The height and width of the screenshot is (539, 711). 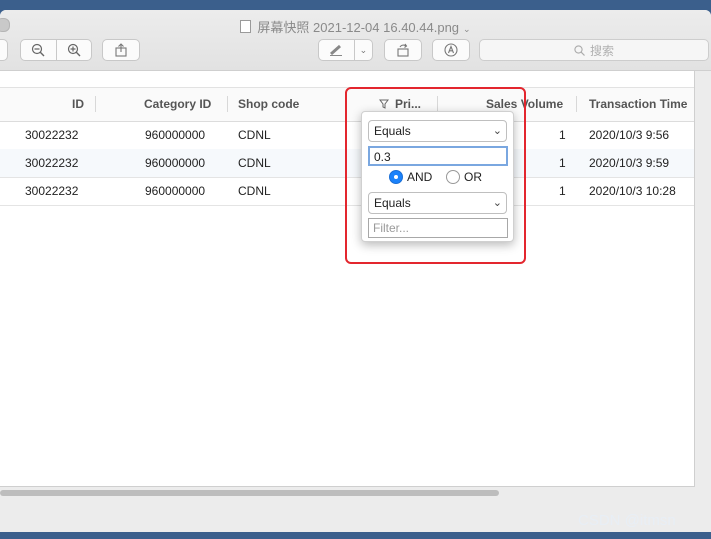 What do you see at coordinates (4, 50) in the screenshot?
I see `toolbar-button-partial` at bounding box center [4, 50].